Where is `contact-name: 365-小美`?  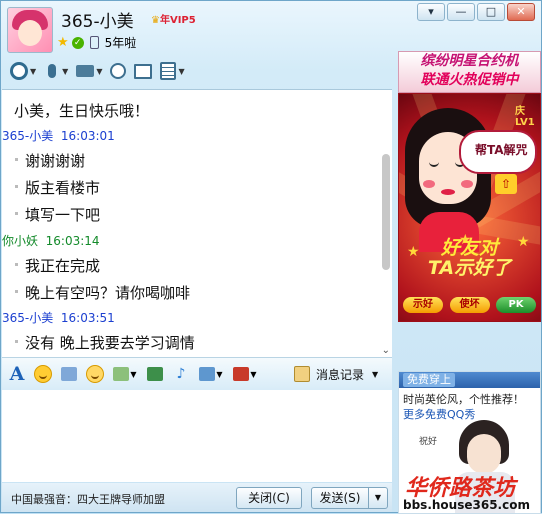
contact-name: 365-小美 is located at coordinates (97, 22).